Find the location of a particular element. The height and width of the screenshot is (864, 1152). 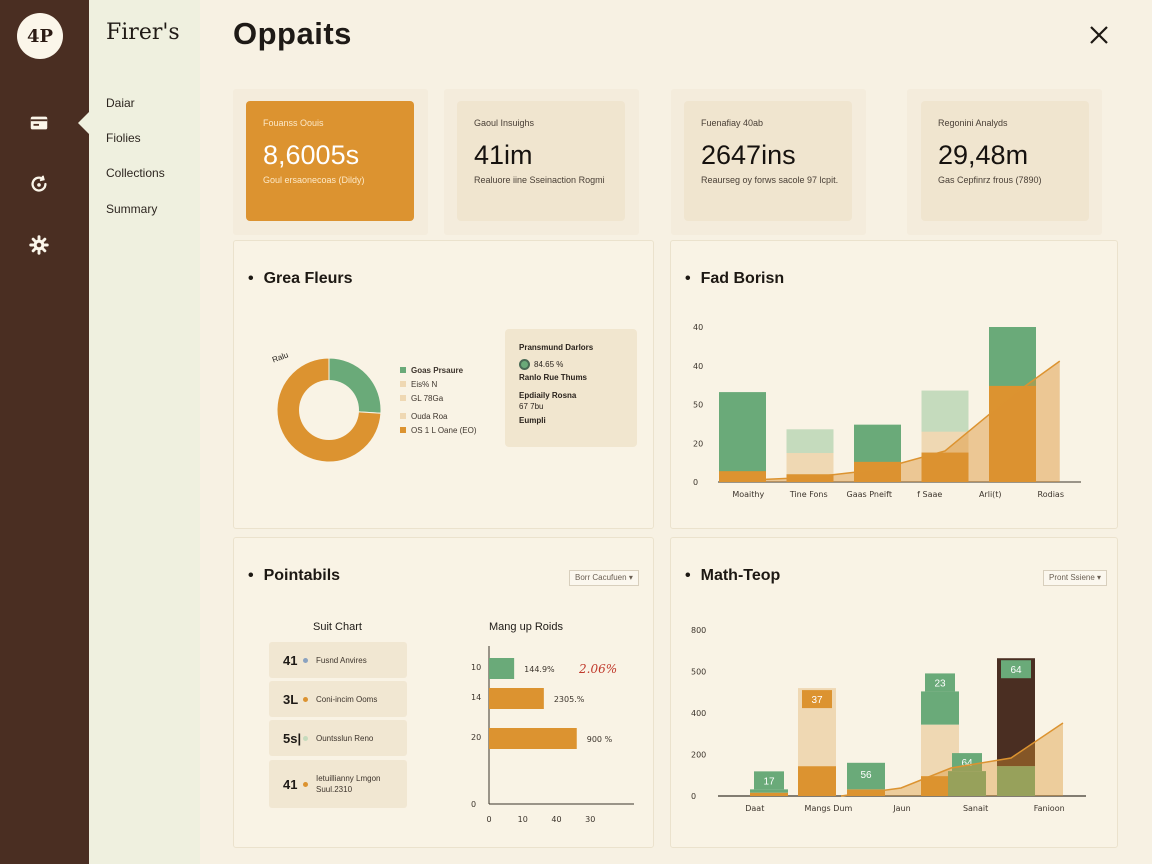

score-row: 3L Coni-incim Ooms is located at coordinates (338, 699).